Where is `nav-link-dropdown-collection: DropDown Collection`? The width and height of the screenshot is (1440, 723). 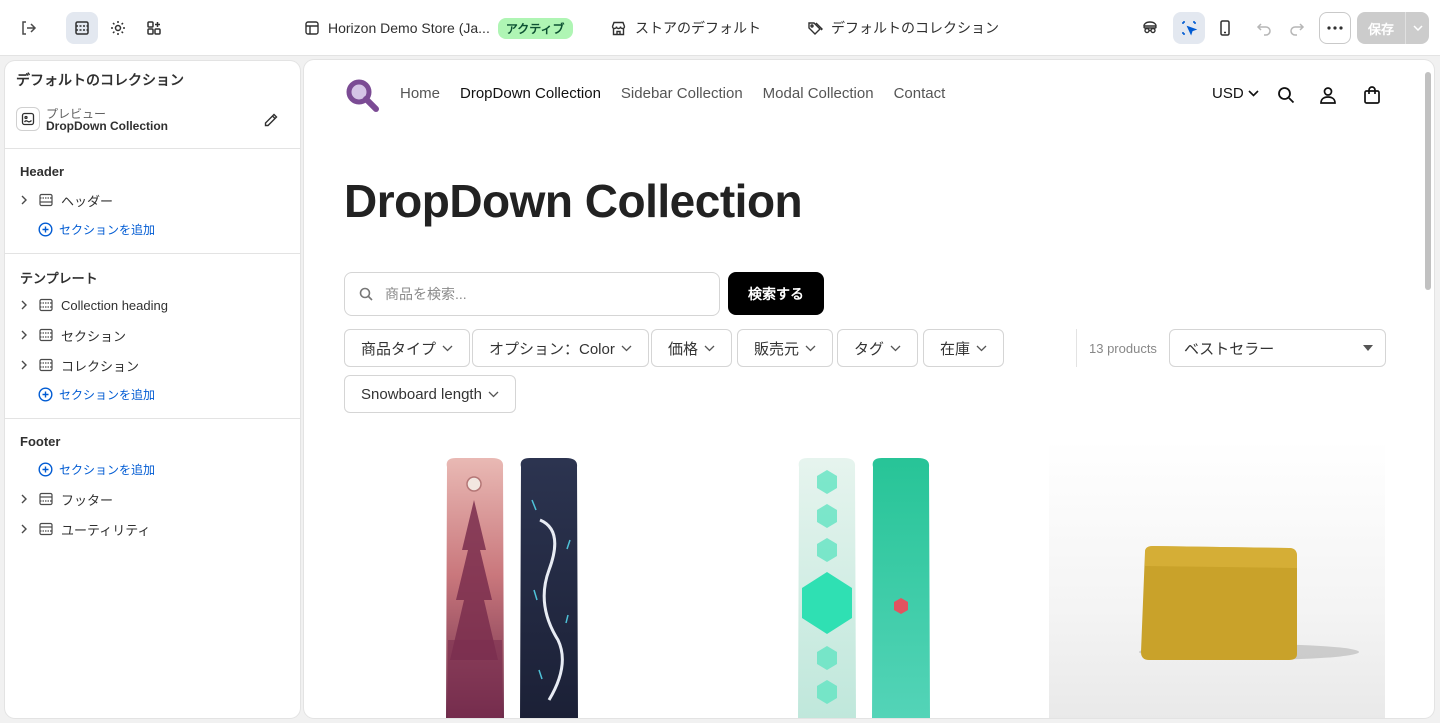
nav-link-dropdown-collection: DropDown Collection is located at coordinates (530, 93).